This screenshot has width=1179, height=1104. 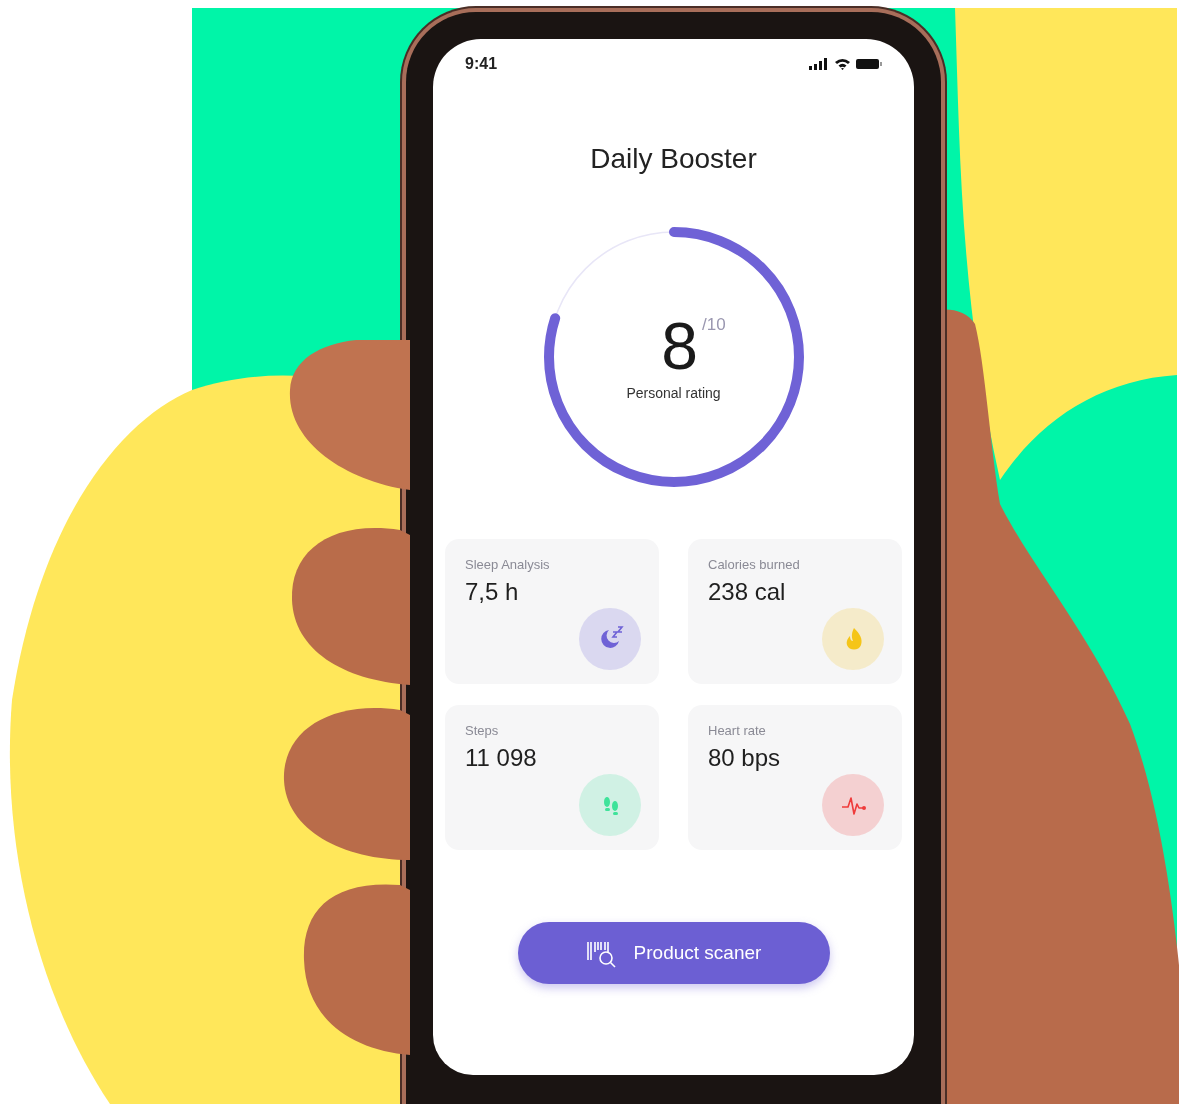 I want to click on stat-label: Heart rate, so click(x=737, y=730).